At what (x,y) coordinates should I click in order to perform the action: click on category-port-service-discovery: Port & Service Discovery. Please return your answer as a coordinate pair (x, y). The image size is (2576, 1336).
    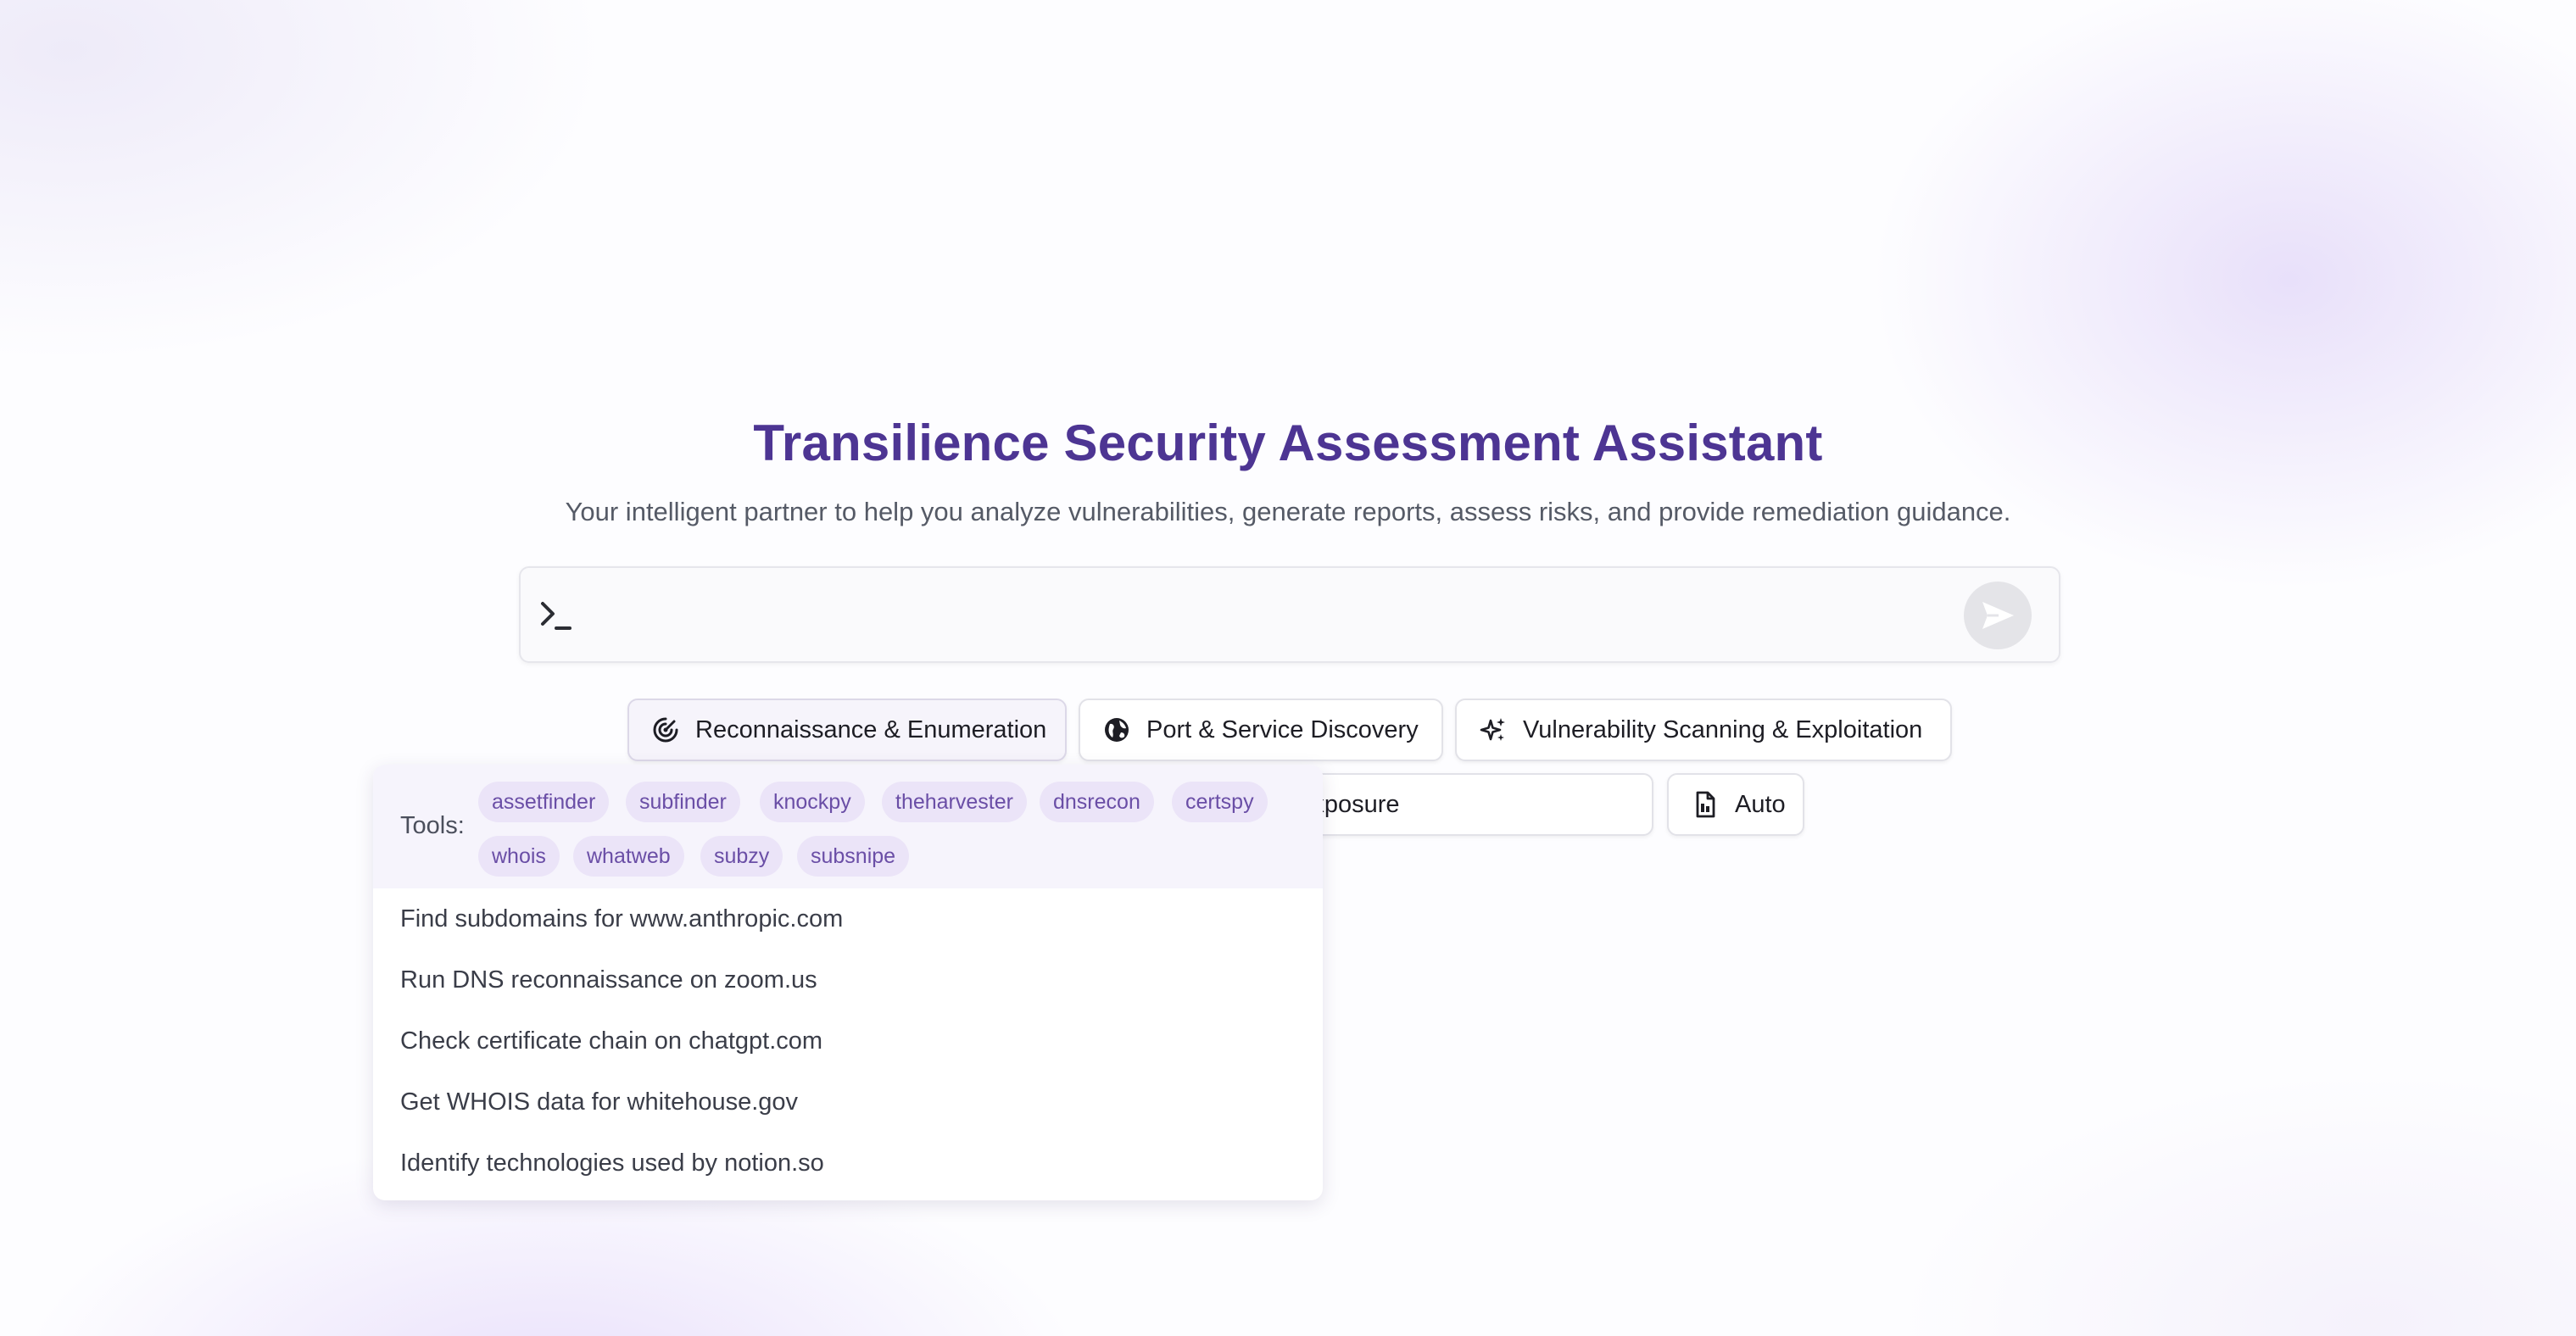
    Looking at the image, I should click on (1261, 730).